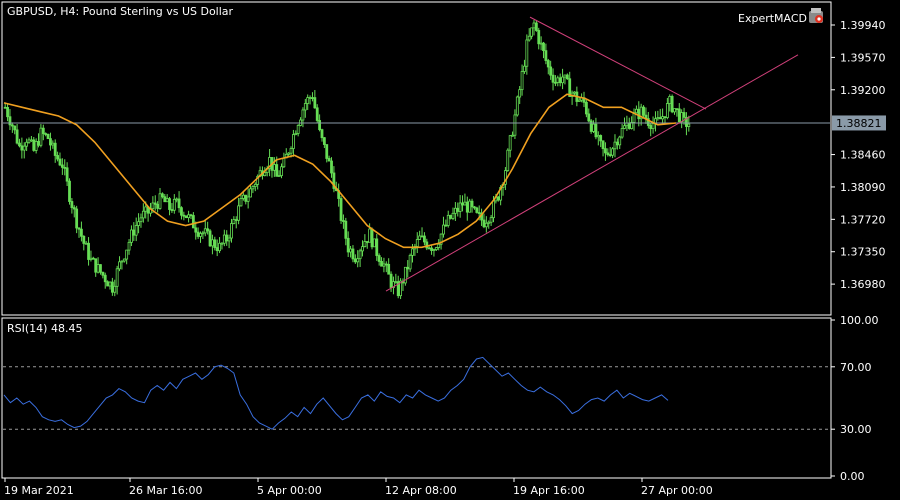 The height and width of the screenshot is (500, 900). Describe the element at coordinates (772, 18) in the screenshot. I see `expert-advisor-label: ExpertMACD` at that location.